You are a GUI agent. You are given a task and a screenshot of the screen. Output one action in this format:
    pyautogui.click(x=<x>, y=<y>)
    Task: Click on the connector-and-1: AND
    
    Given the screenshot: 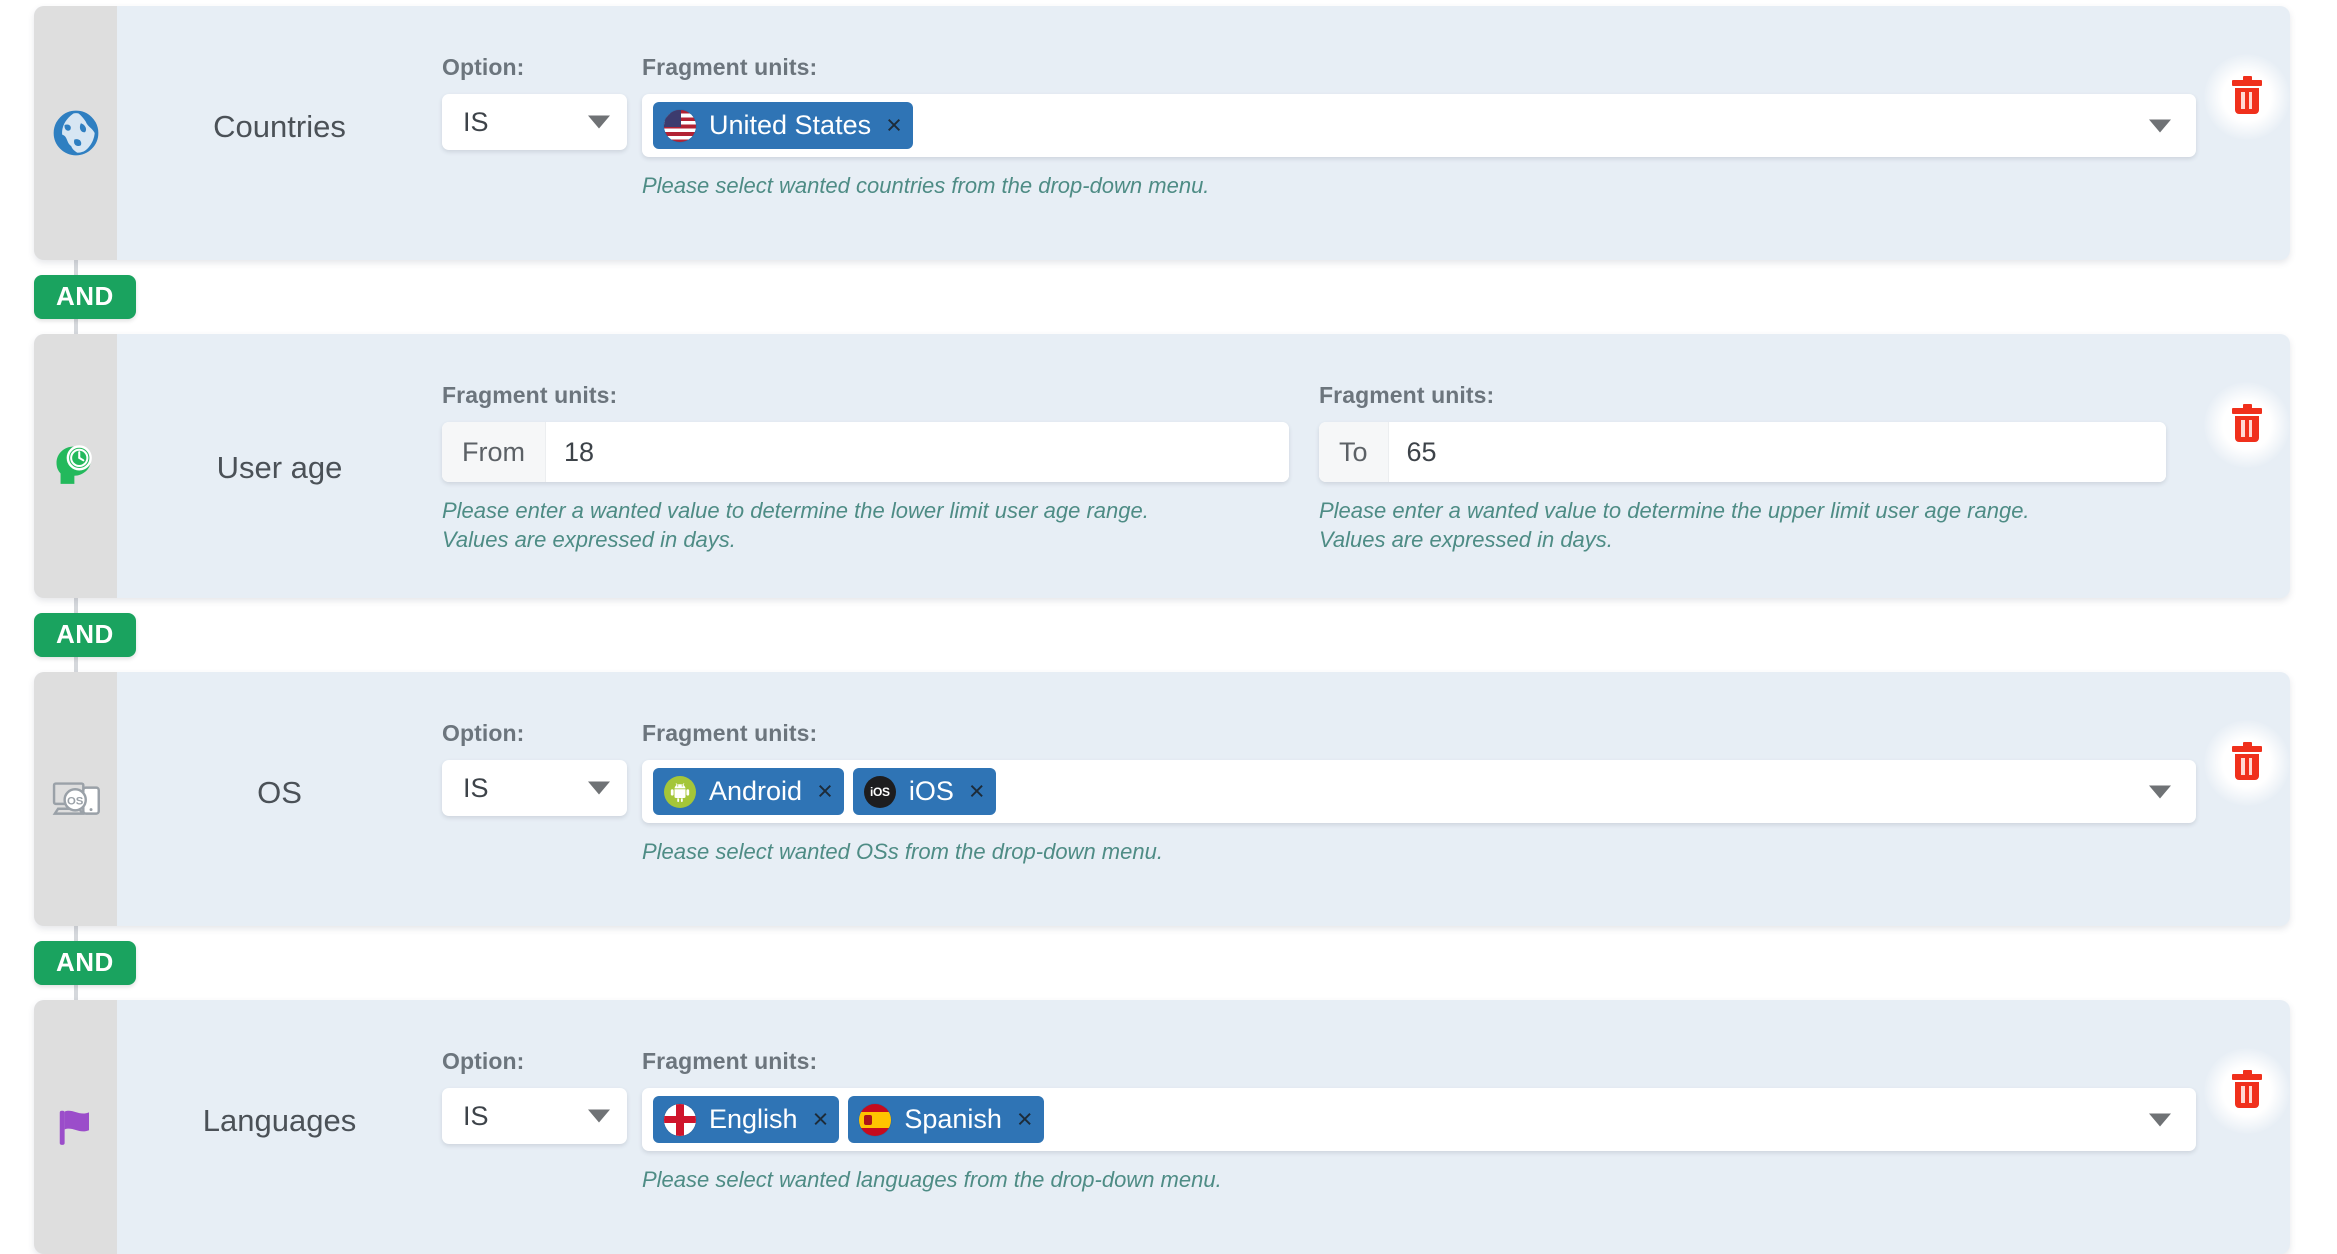 What is the action you would take?
    pyautogui.click(x=1185, y=297)
    